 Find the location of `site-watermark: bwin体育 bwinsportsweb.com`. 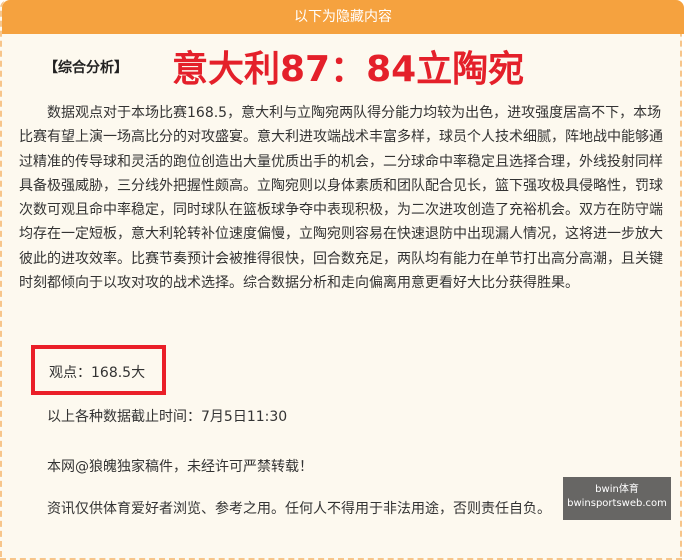

site-watermark: bwin体育 bwinsportsweb.com is located at coordinates (617, 498).